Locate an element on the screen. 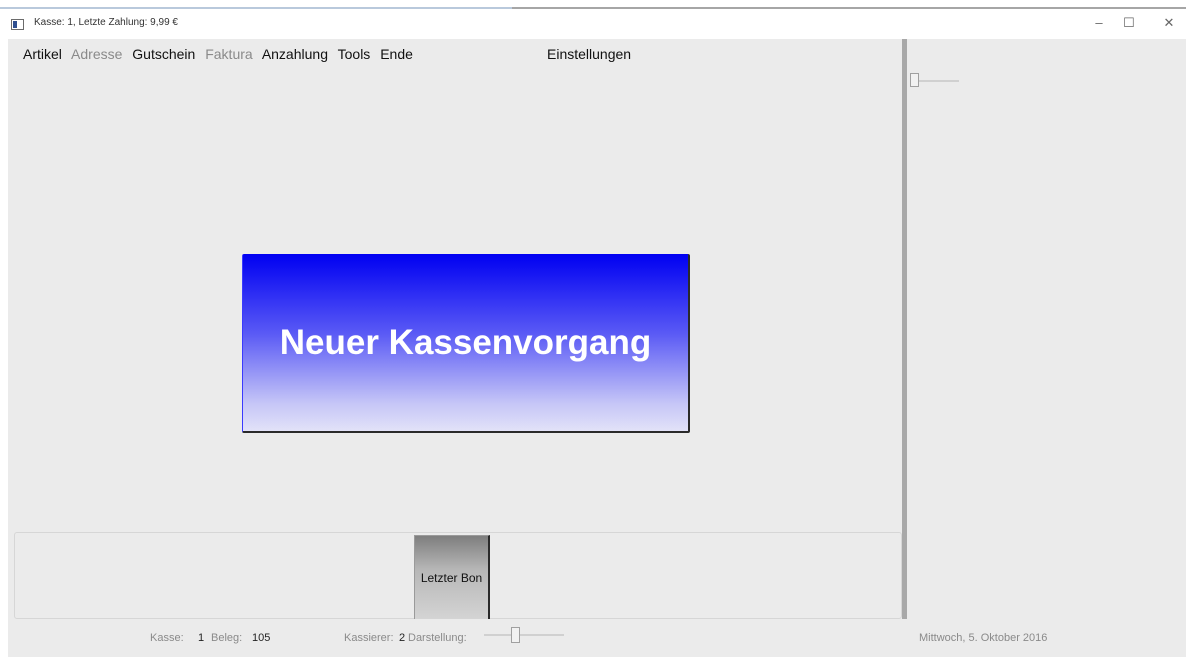 This screenshot has width=1186, height=657. menu-item-ende: Ende is located at coordinates (396, 54).